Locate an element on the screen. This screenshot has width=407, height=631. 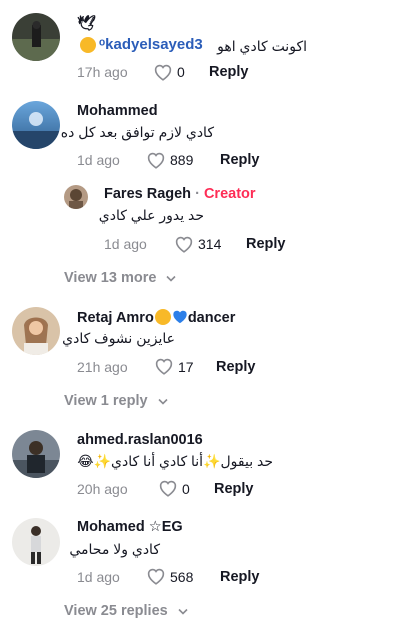
comment-body: ᵒkadyelsayed3 اكونت كادي اهو is located at coordinates (192, 46).